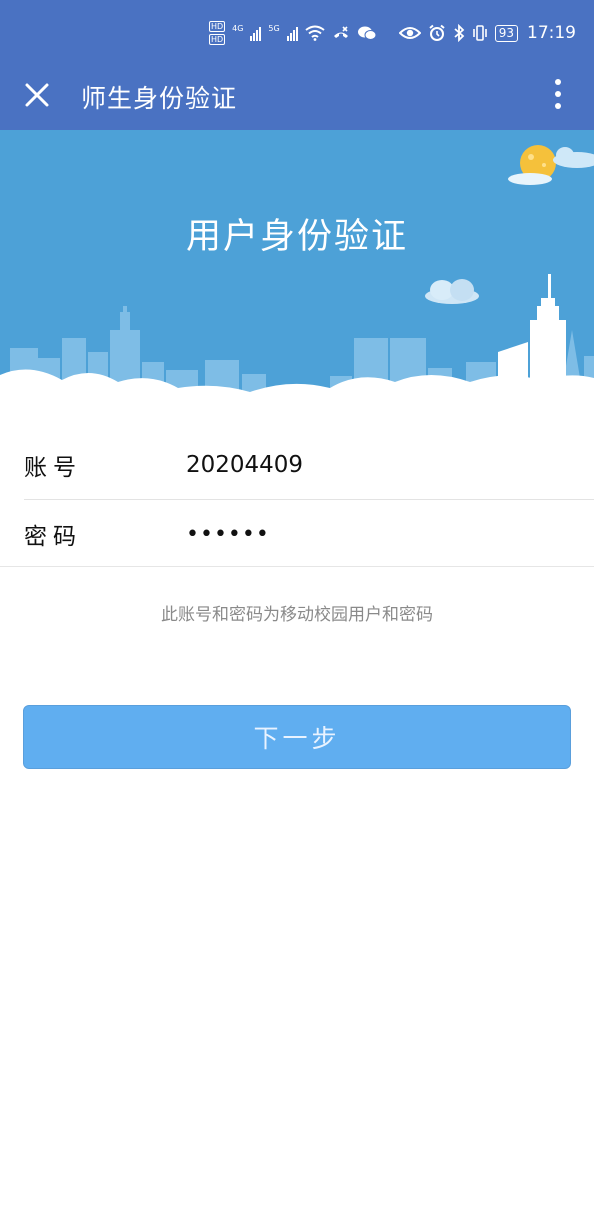 This screenshot has height=1224, width=594. I want to click on next-button: 下一步, so click(297, 737).